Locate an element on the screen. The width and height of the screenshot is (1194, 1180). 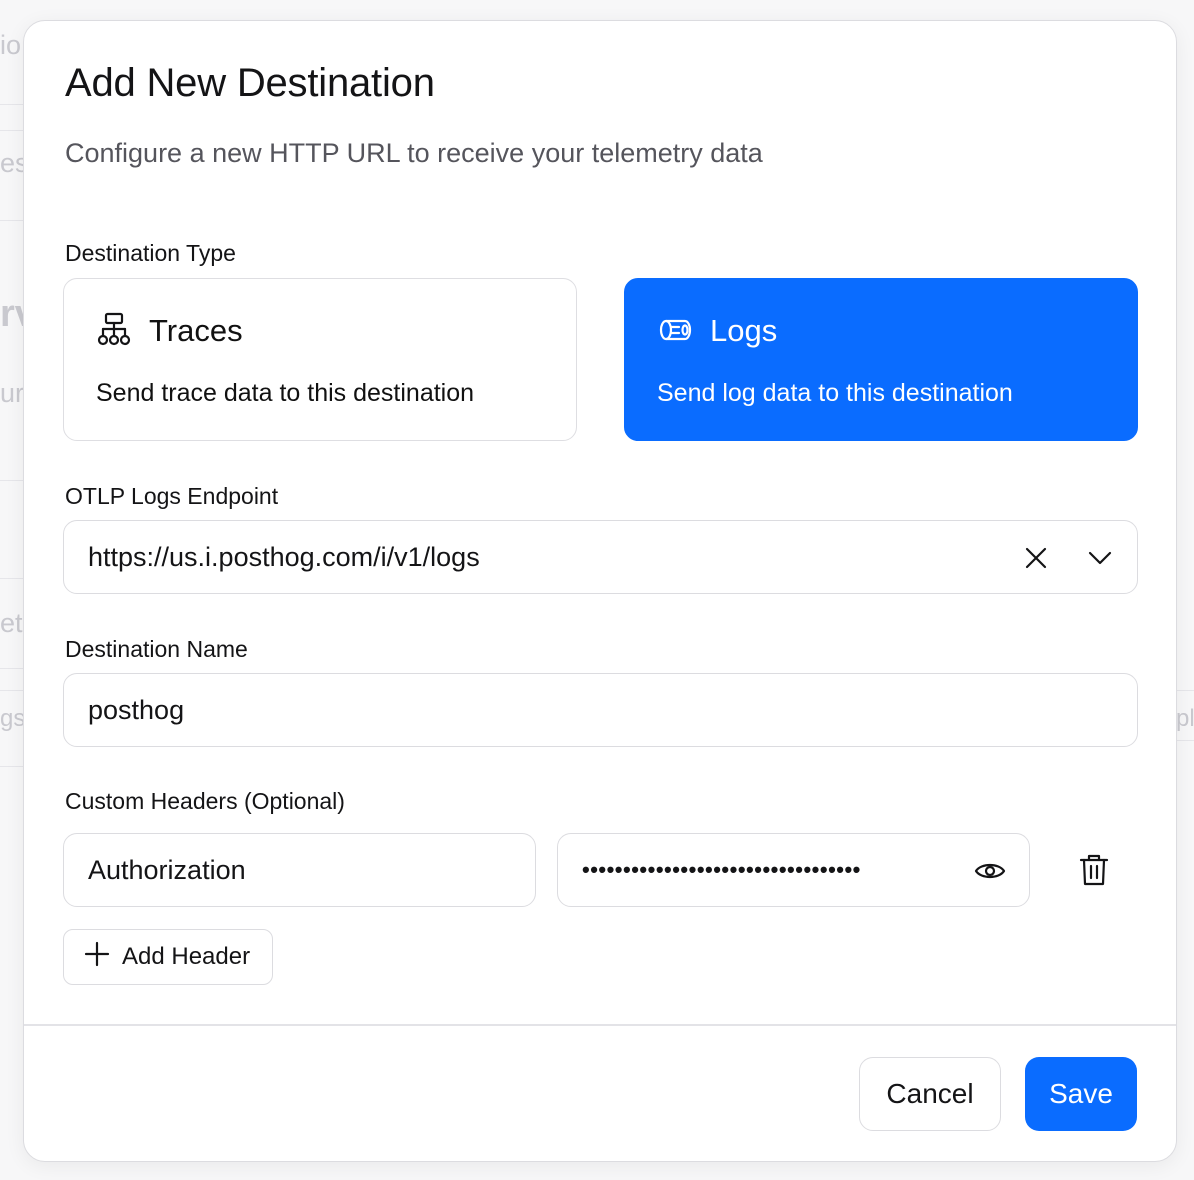
endpoint-label: OTLP Logs Endpoint is located at coordinates (172, 496).